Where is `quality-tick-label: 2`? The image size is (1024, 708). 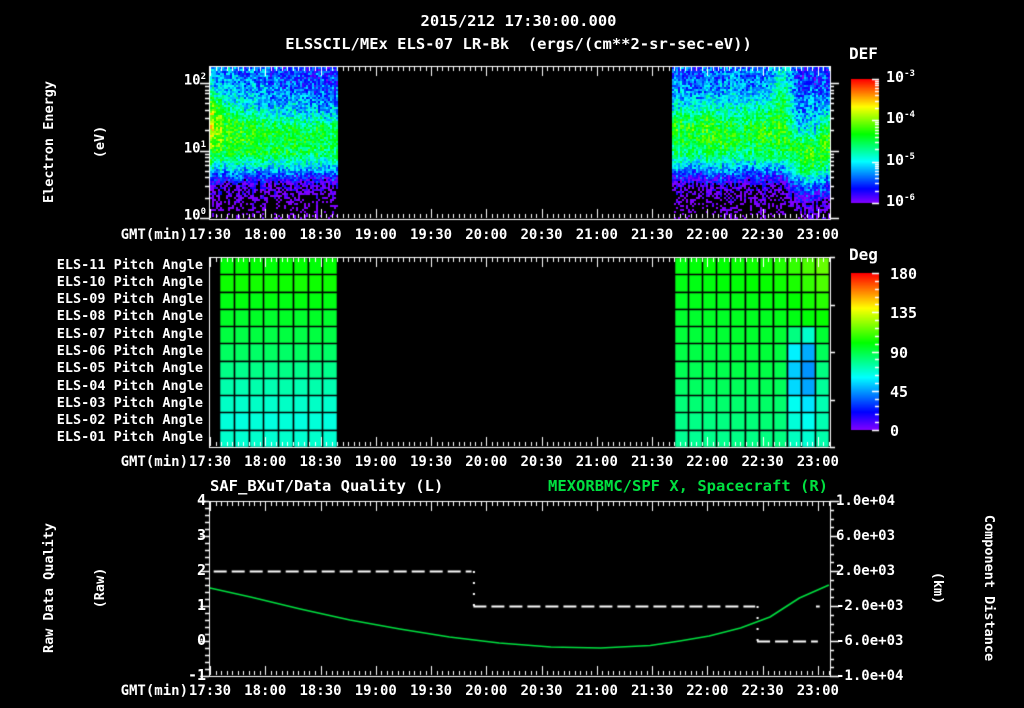
quality-tick-label: 2 is located at coordinates (201, 570).